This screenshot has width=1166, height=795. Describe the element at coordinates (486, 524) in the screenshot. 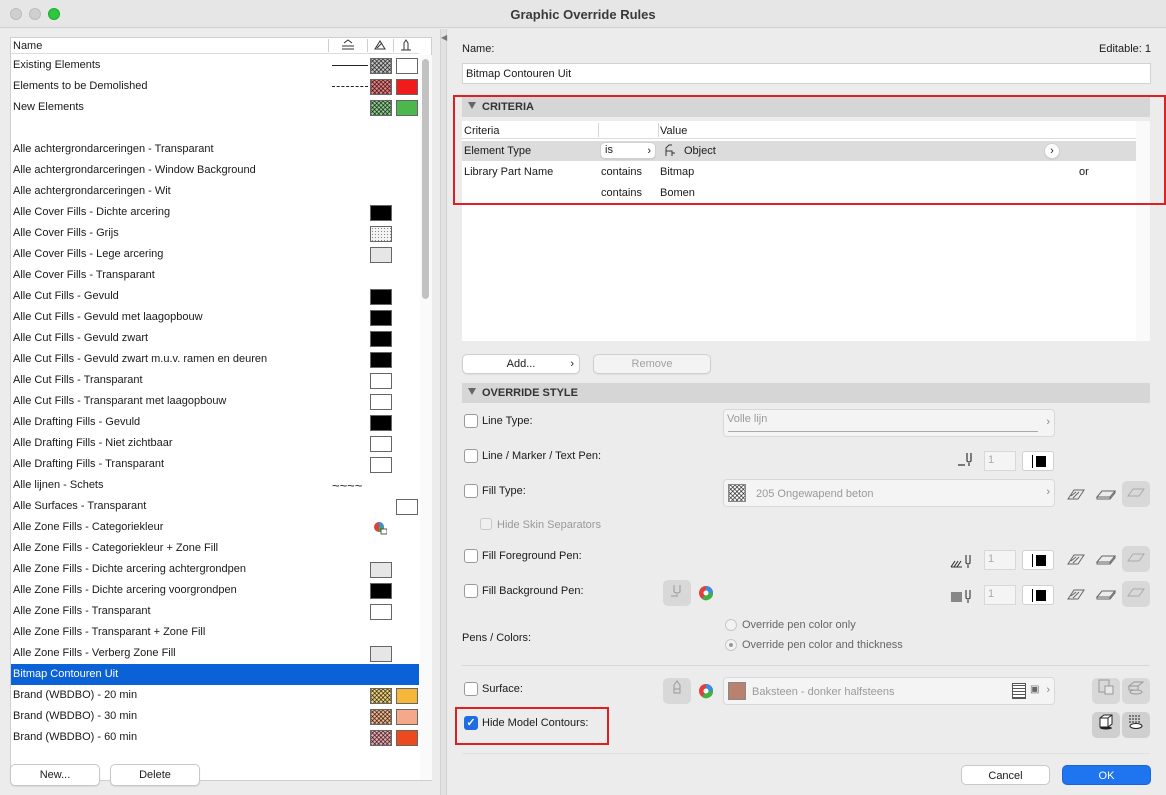

I see `hide-skin-separators-checkbox` at that location.